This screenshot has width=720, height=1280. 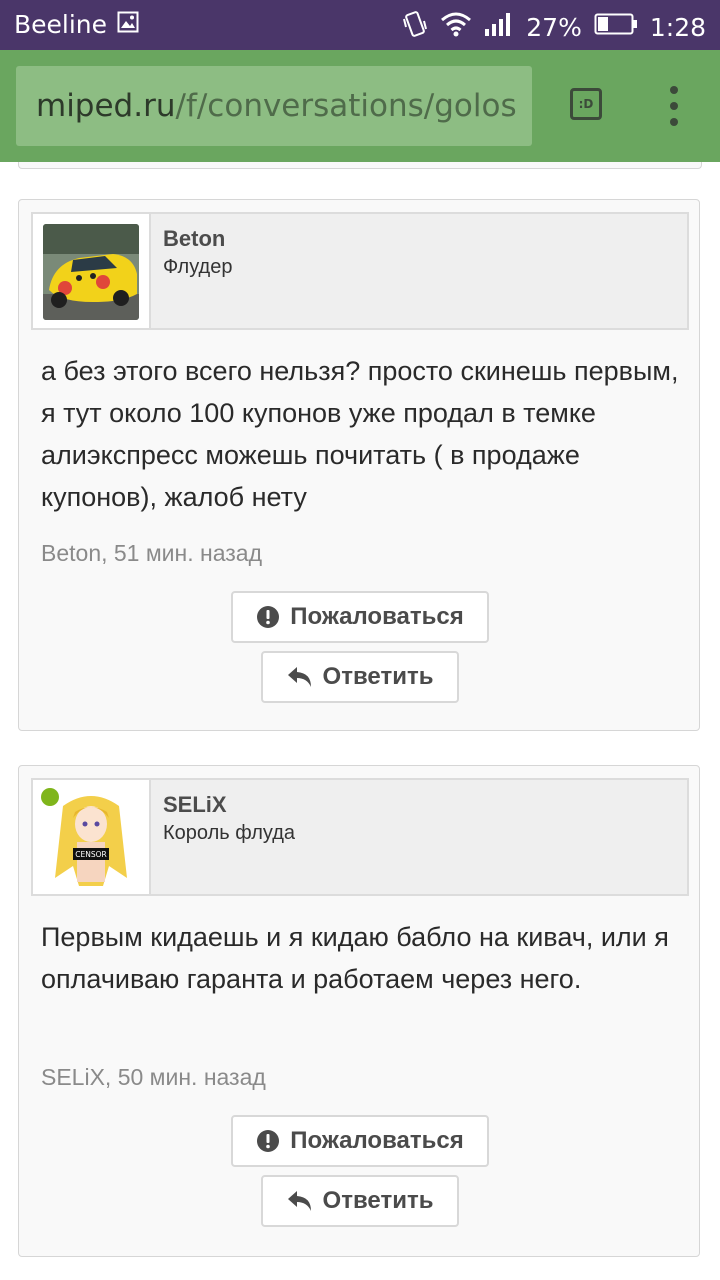 I want to click on url-text: miped.ru/f/conversations/golos, so click(x=276, y=106).